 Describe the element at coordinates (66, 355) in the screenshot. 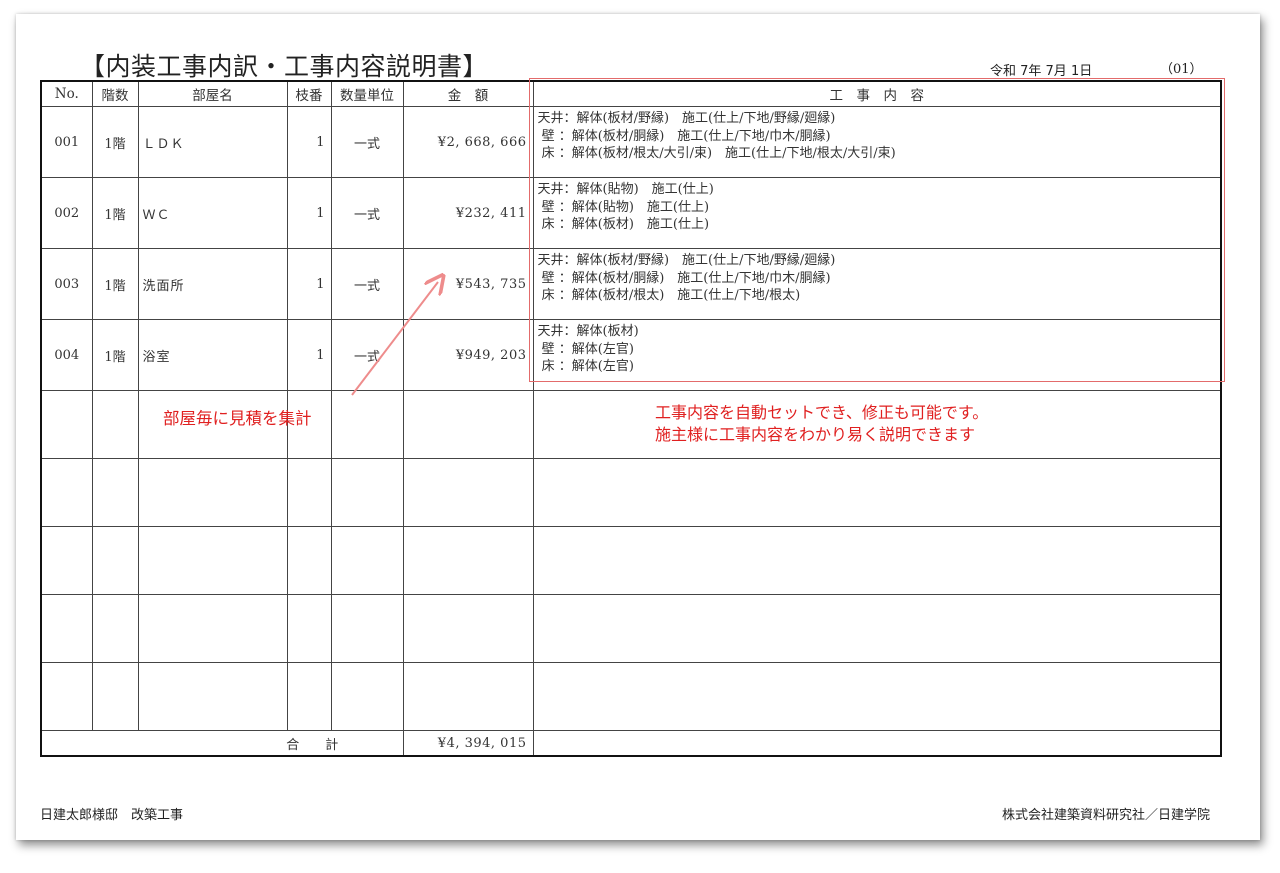

I see `cell-no: 004` at that location.